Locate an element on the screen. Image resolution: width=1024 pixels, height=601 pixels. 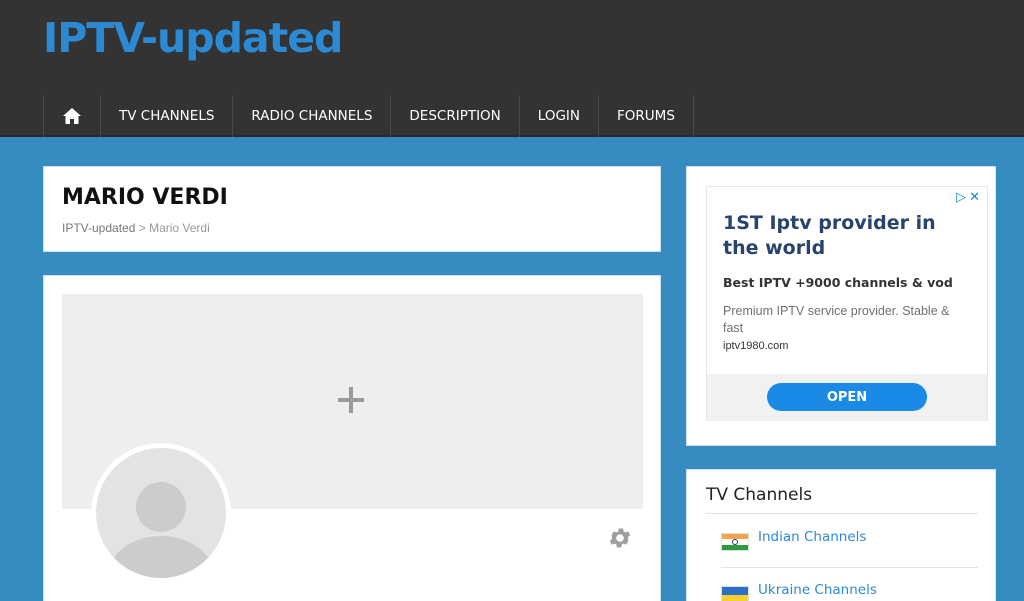
gear-icon is located at coordinates (620, 538).